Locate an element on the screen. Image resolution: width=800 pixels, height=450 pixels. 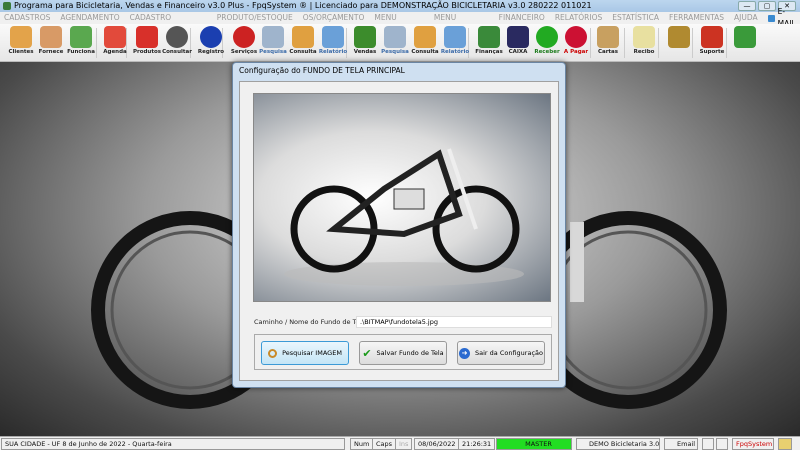
registro-icon is located at coordinates (211, 37).